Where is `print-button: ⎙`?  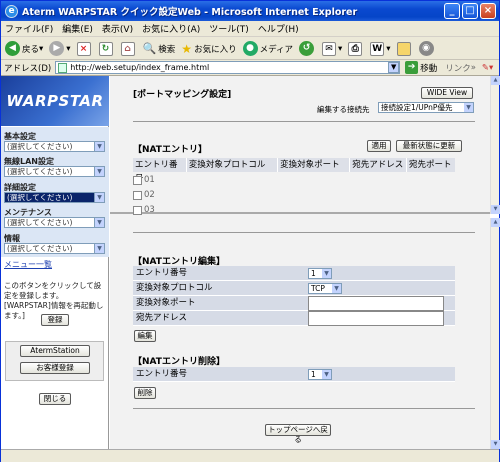 print-button: ⎙ is located at coordinates (356, 48).